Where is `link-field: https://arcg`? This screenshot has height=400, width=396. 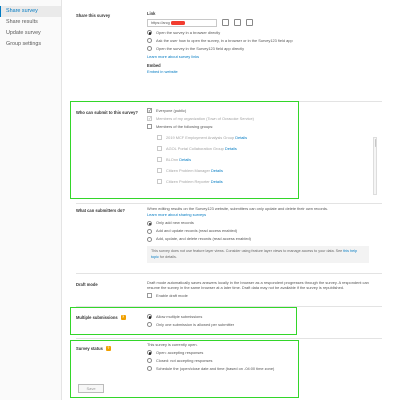 link-field: https://arcg is located at coordinates (182, 22).